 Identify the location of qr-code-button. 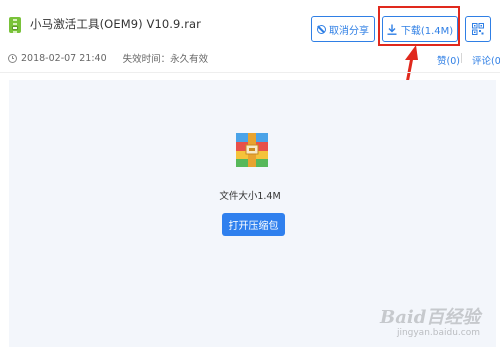
(478, 29).